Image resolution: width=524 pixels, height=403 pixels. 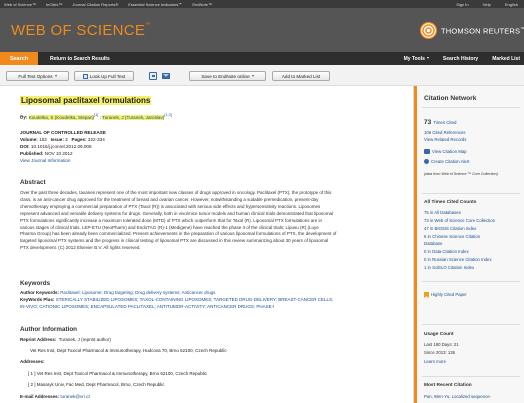 I want to click on cited-references-link: 106 Cited References, so click(x=445, y=132).